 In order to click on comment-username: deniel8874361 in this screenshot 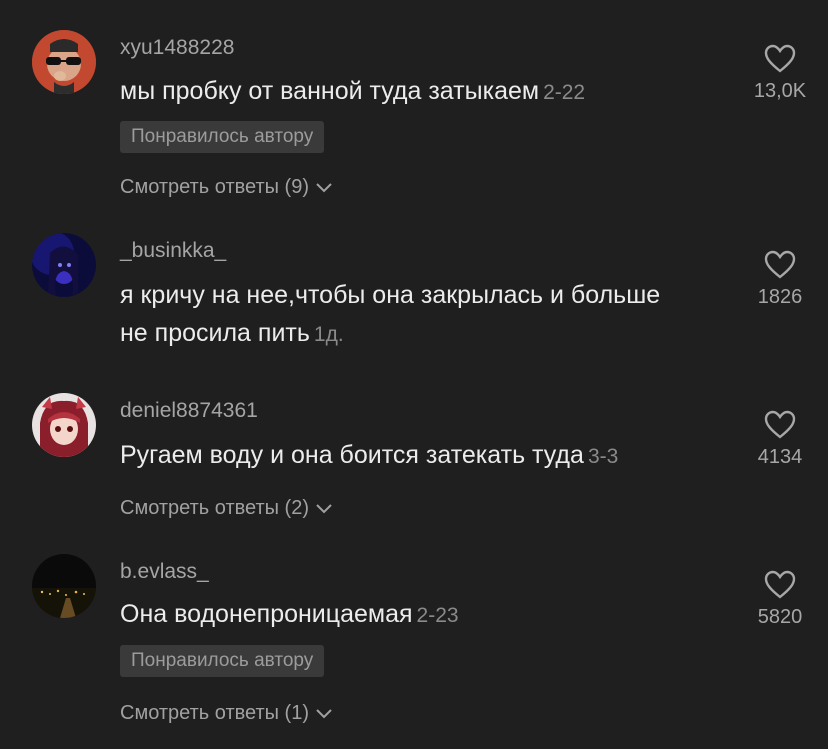, I will do `click(189, 411)`.